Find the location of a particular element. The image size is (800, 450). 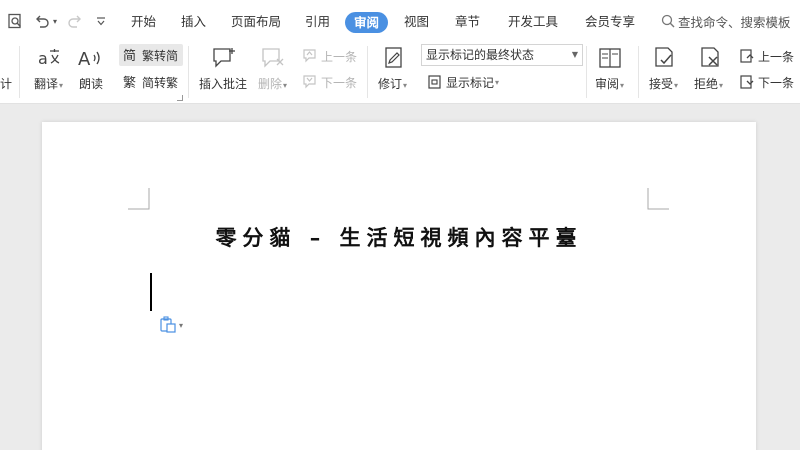

insert-comment-icon is located at coordinates (224, 58).